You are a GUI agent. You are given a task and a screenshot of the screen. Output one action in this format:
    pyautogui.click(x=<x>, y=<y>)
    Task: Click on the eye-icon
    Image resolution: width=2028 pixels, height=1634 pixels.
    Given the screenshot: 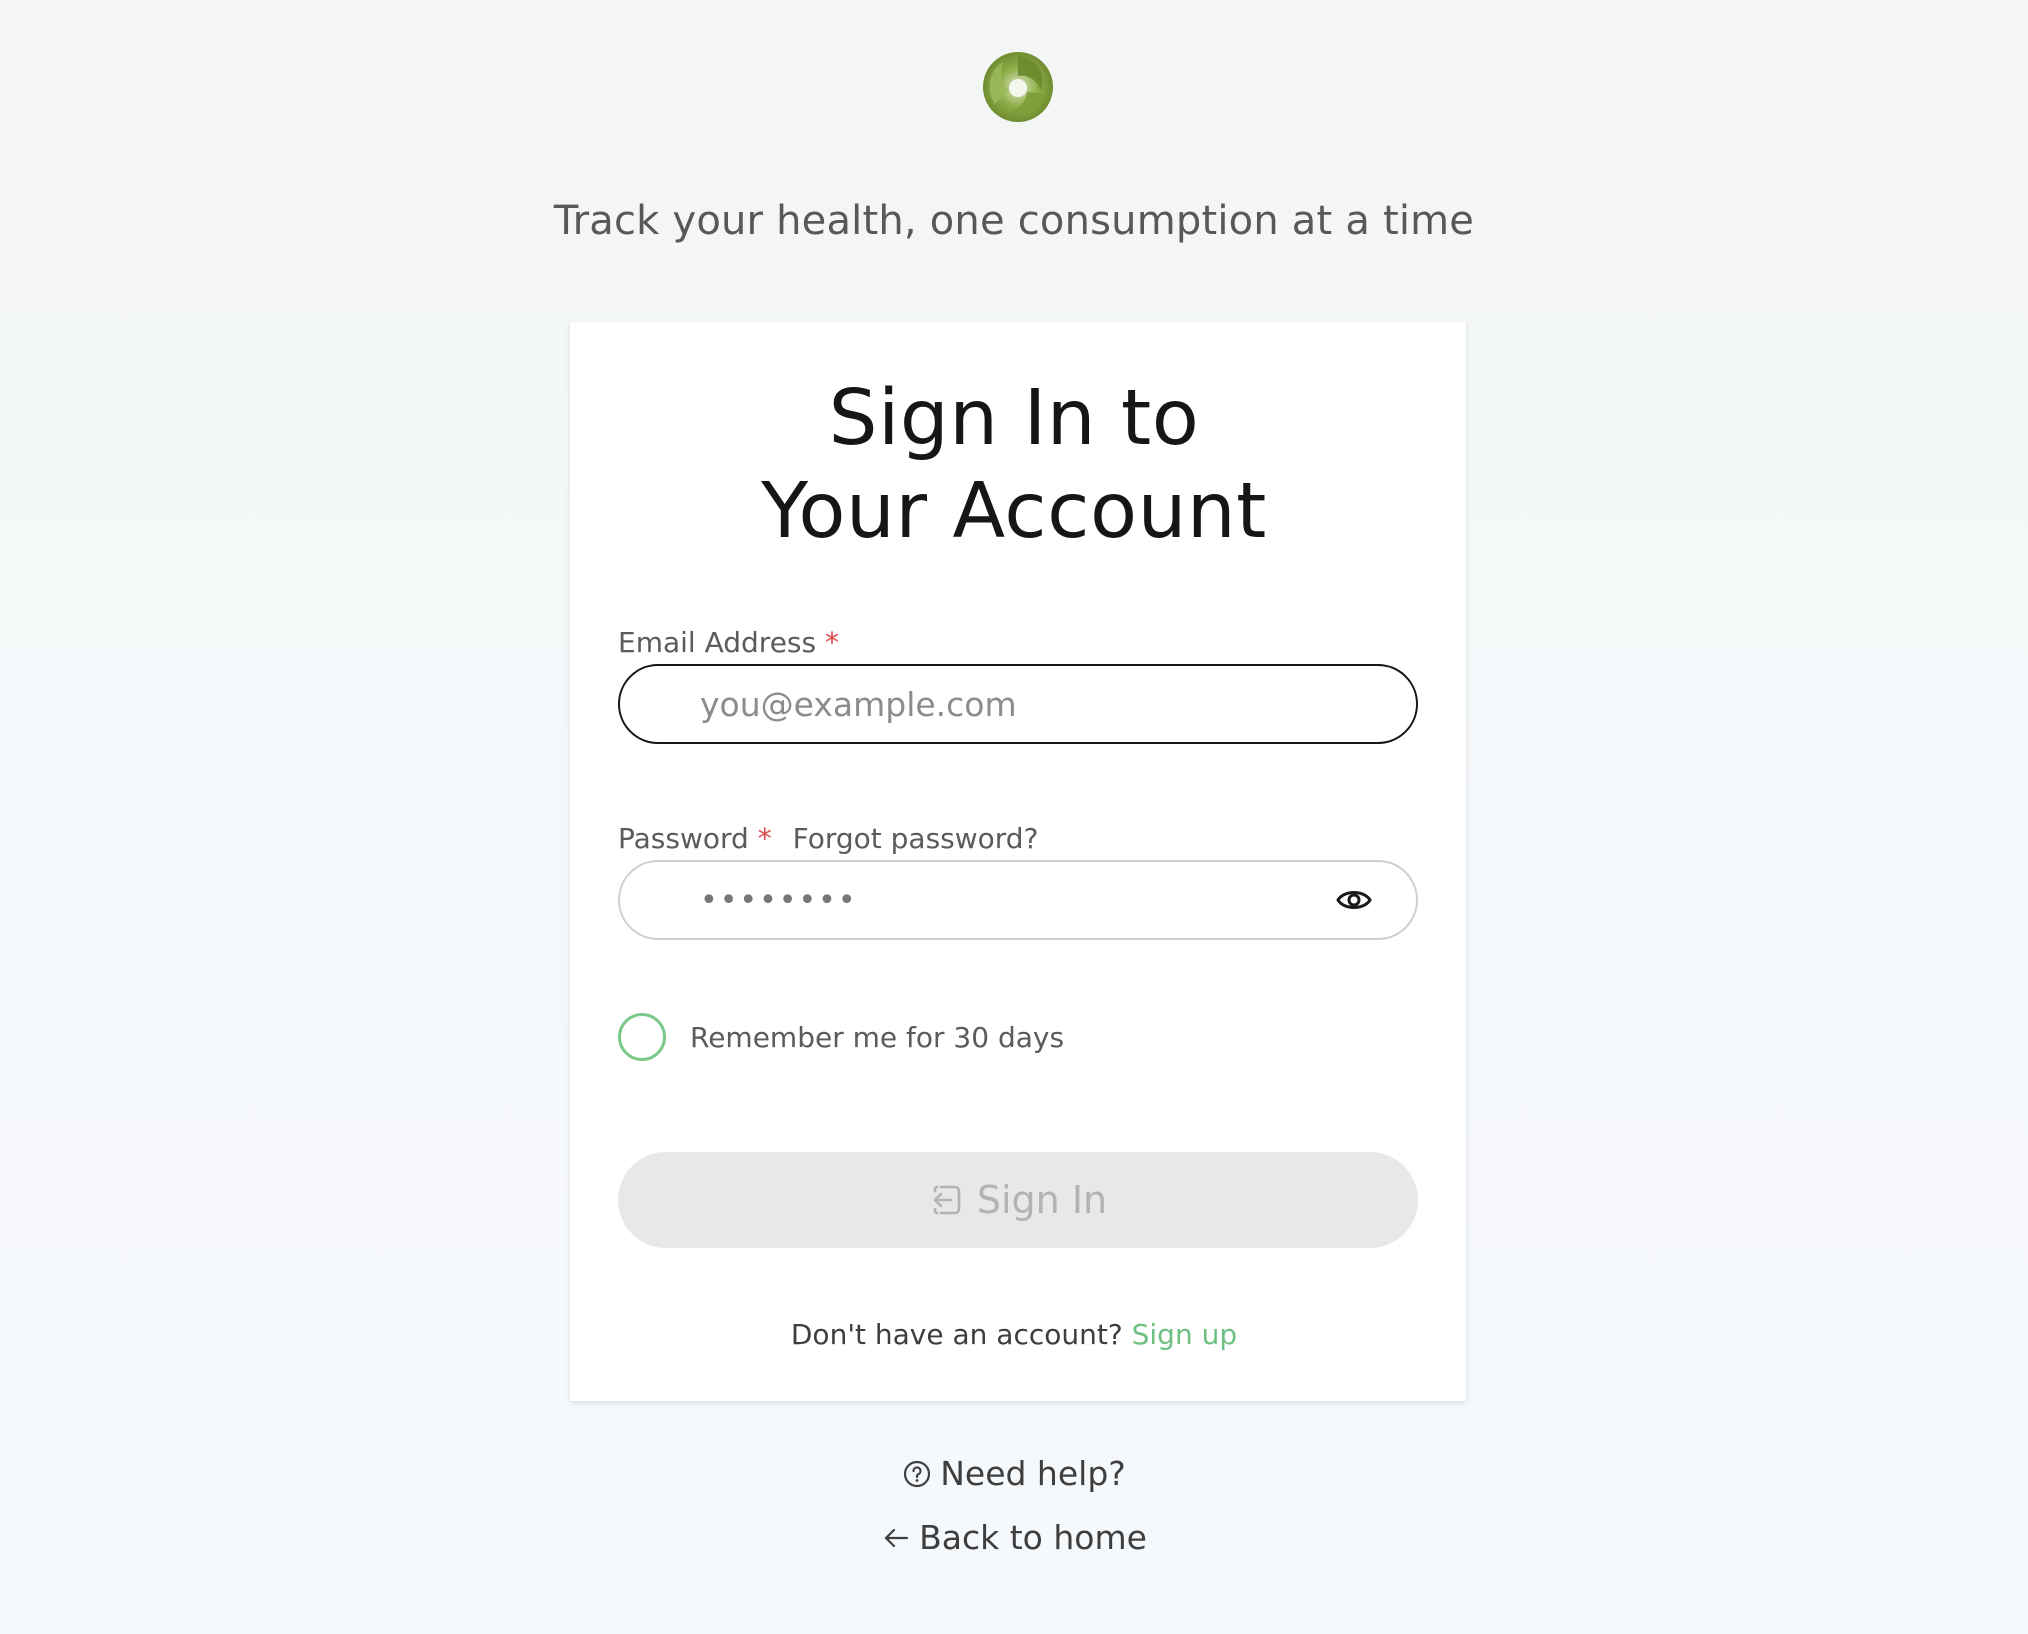 What is the action you would take?
    pyautogui.click(x=1354, y=900)
    